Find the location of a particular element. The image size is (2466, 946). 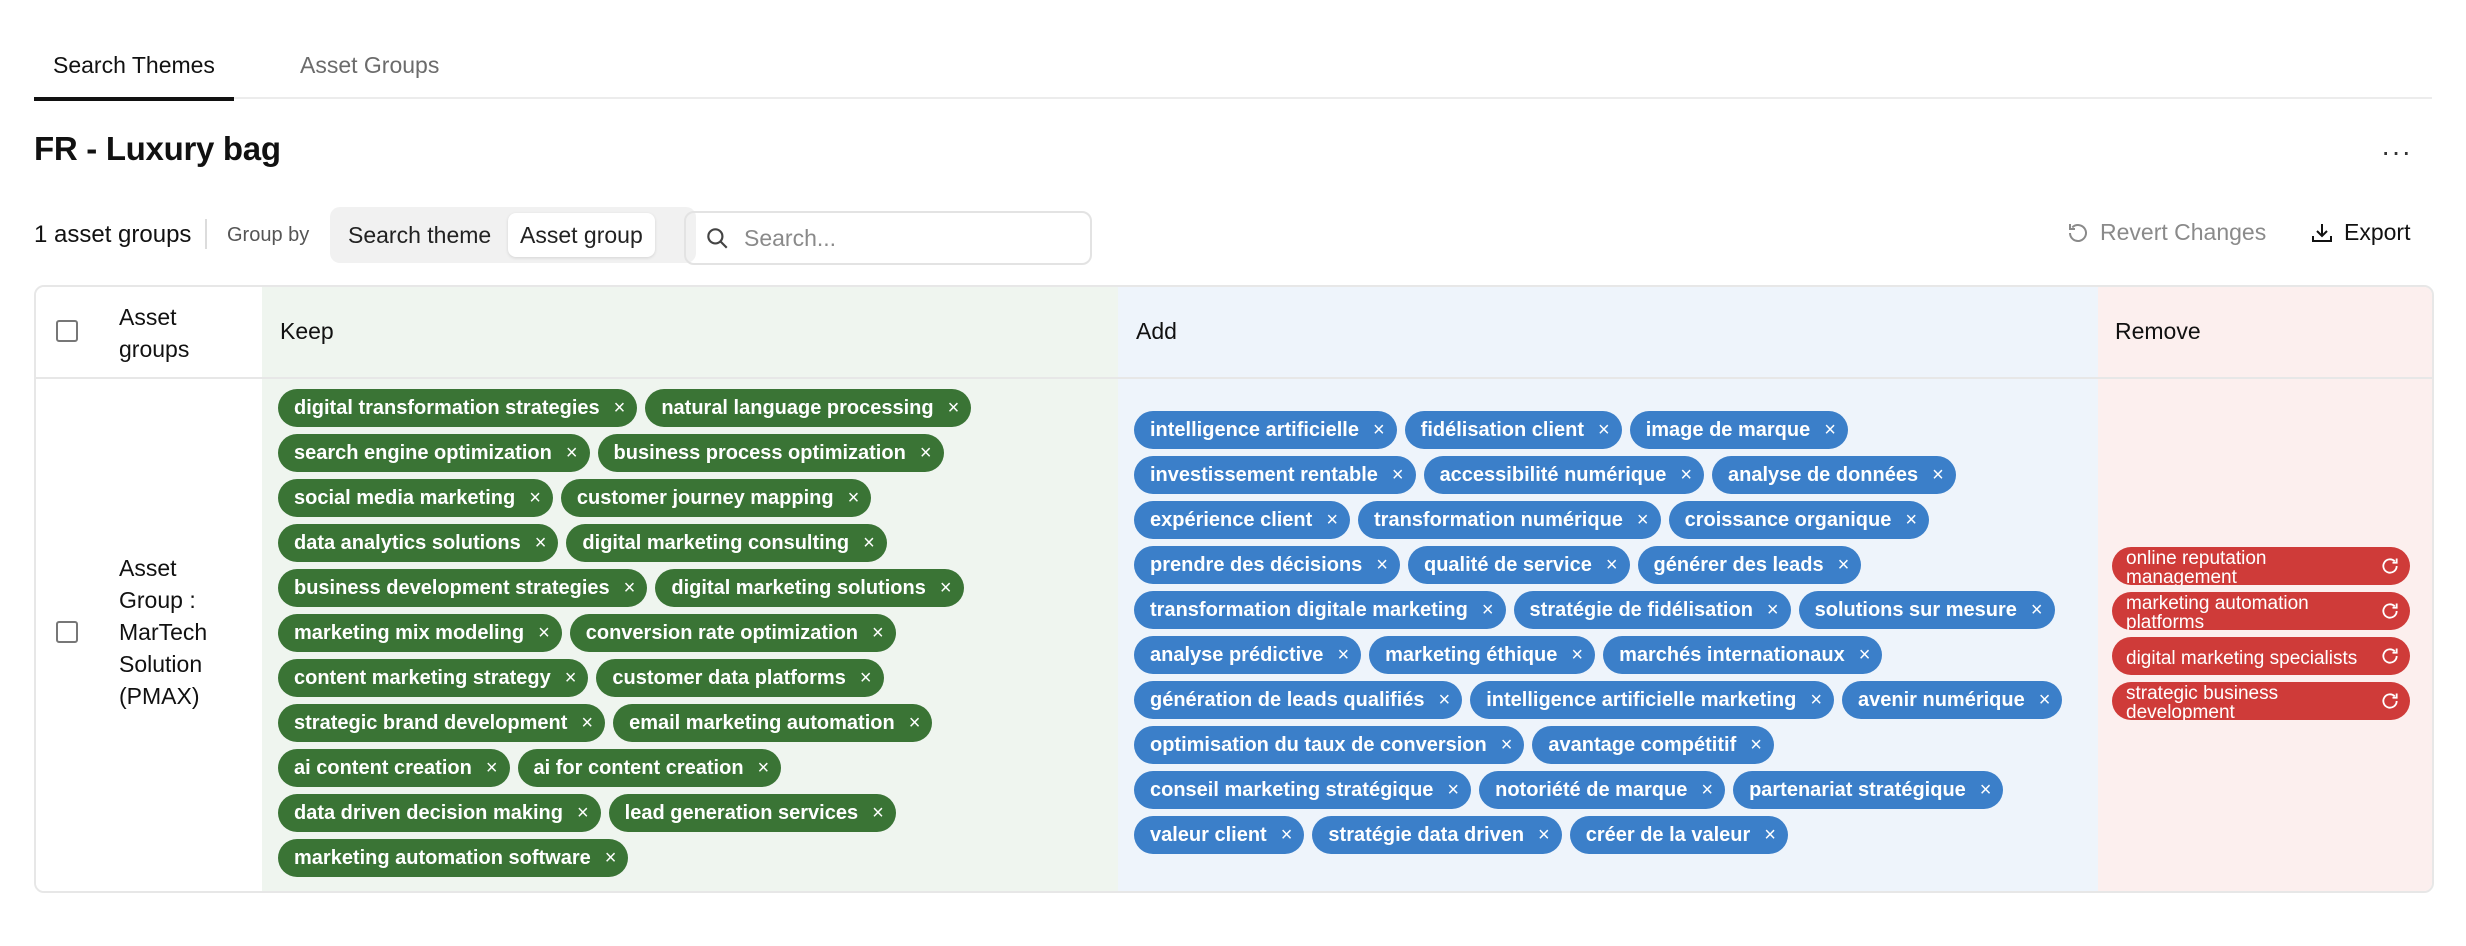

row-checkbox is located at coordinates (67, 632).